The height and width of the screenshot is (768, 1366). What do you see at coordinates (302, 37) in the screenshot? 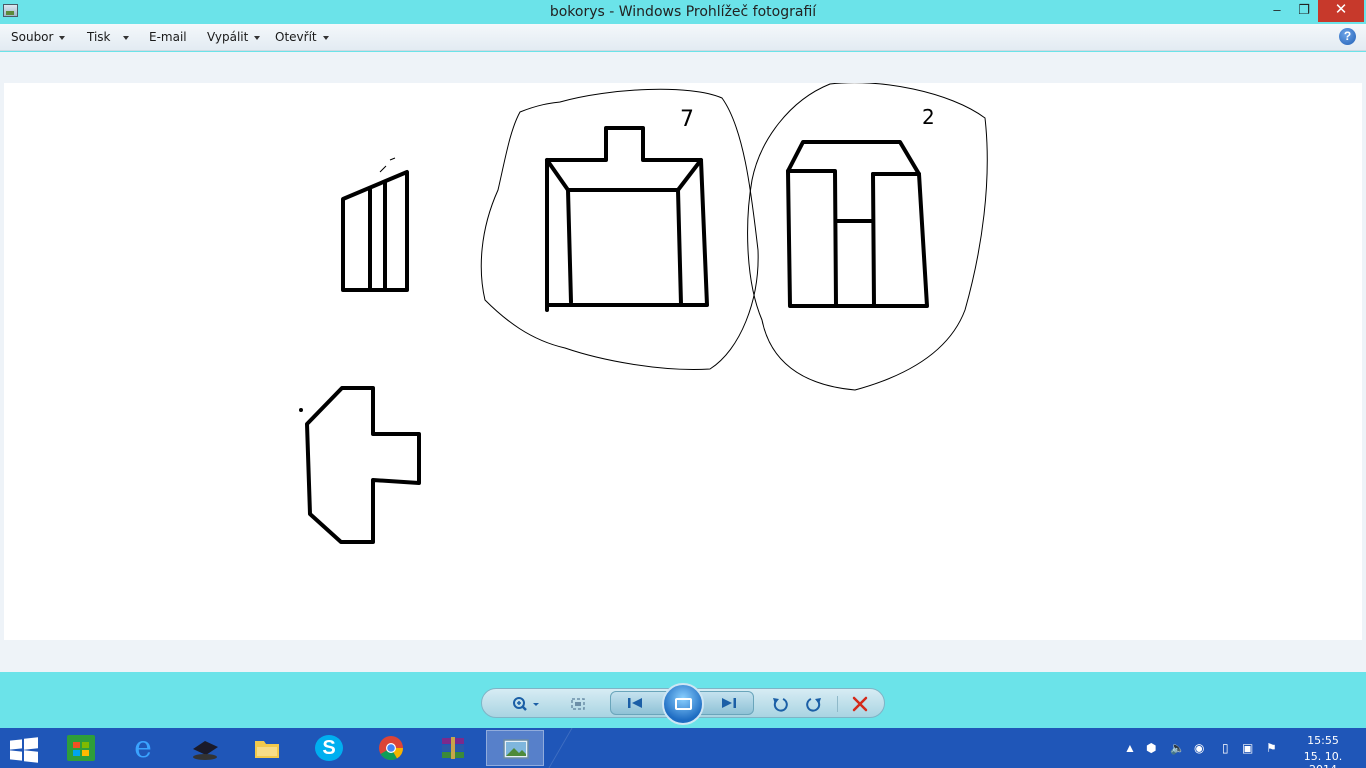
I see `menu-otevrit: Otevřít` at bounding box center [302, 37].